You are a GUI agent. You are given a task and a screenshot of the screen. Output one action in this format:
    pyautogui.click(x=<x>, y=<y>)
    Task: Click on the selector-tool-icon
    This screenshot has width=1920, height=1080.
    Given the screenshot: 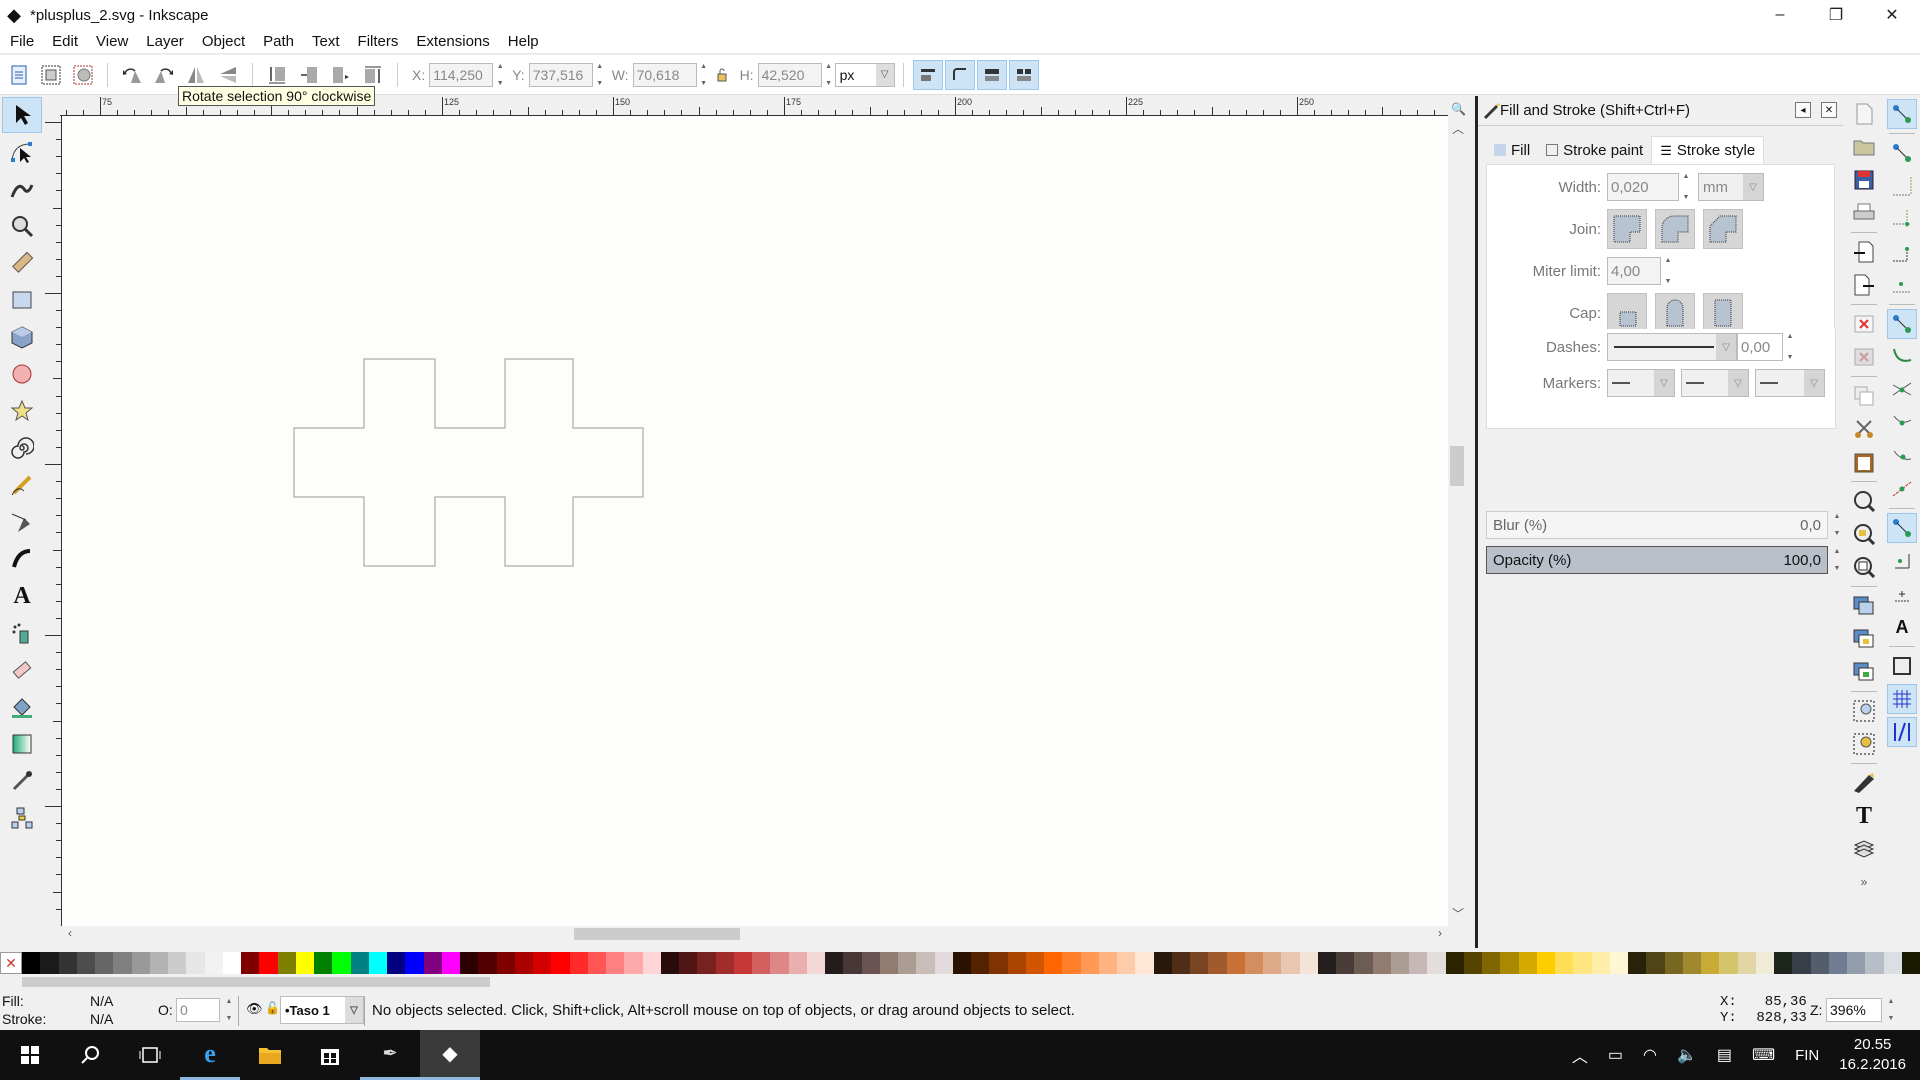 What is the action you would take?
    pyautogui.click(x=22, y=115)
    